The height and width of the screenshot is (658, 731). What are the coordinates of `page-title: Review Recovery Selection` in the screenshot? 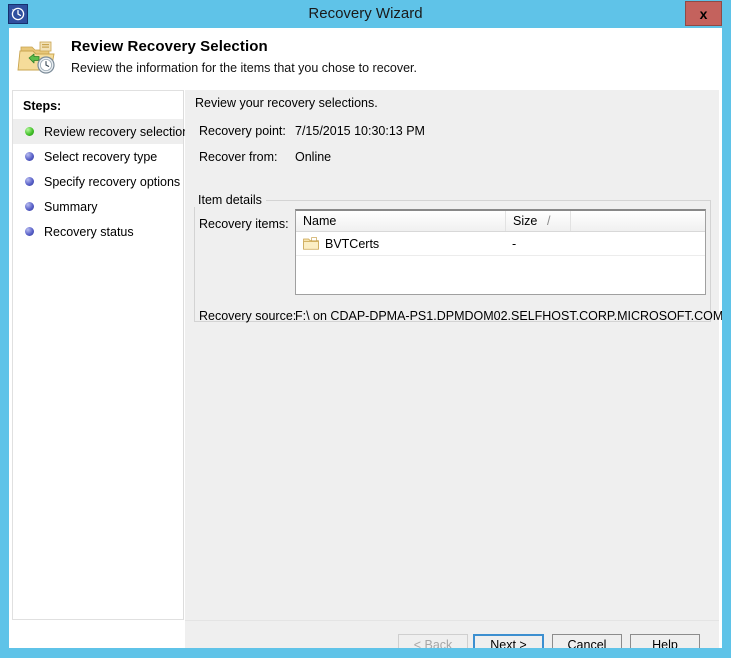 It's located at (169, 46).